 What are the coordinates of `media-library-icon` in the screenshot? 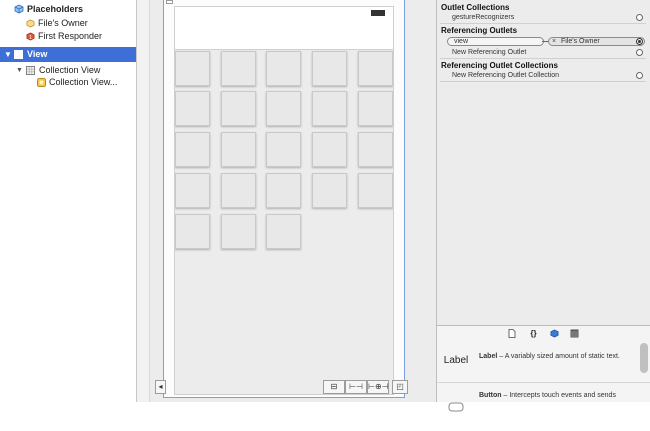 It's located at (574, 333).